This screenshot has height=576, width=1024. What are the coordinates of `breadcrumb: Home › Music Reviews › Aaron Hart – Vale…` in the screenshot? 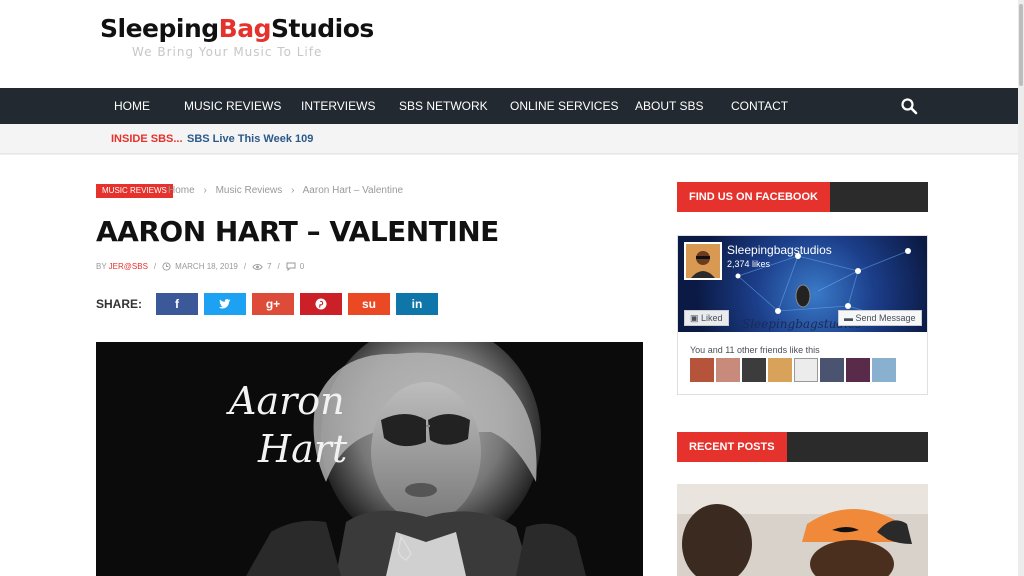 It's located at (288, 190).